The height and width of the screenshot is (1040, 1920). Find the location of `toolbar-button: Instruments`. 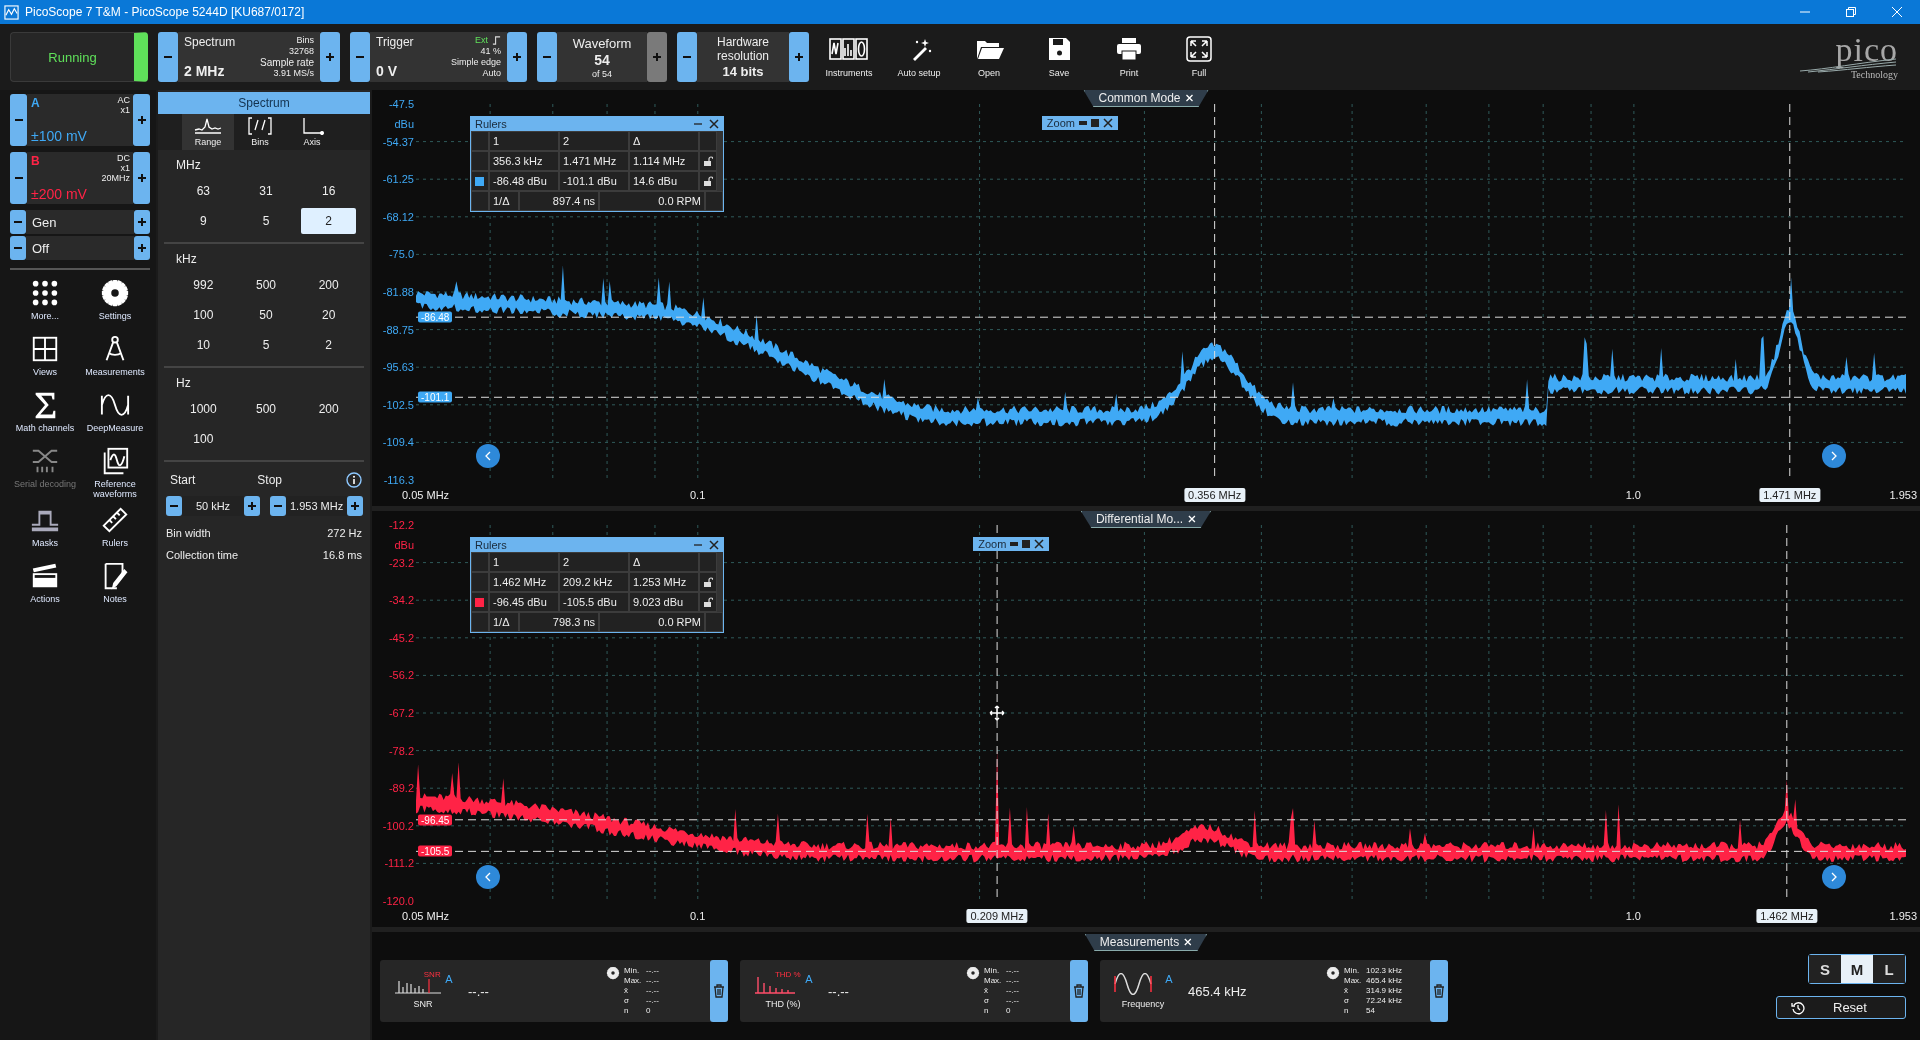

toolbar-button: Instruments is located at coordinates (849, 57).